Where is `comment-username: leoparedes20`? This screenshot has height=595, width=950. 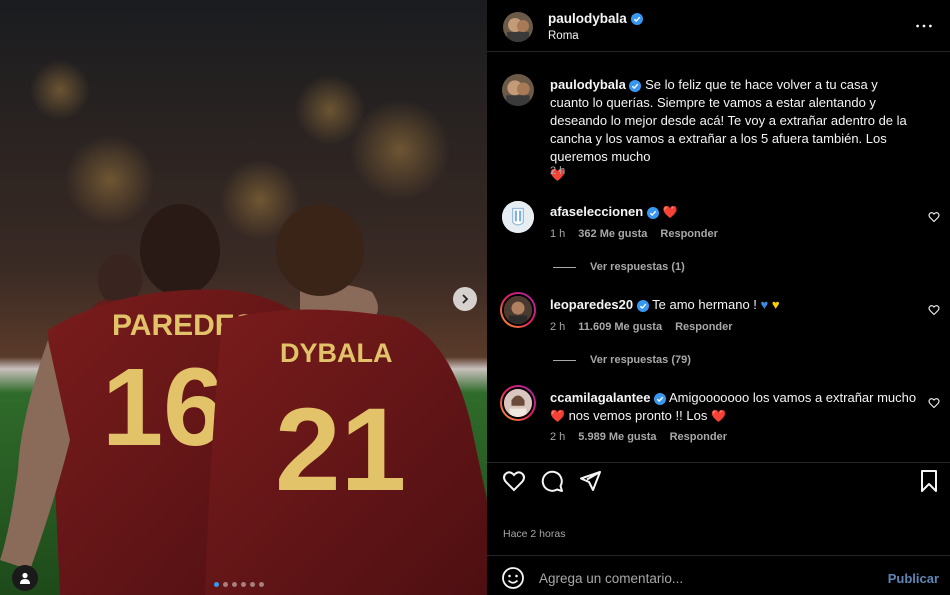
comment-username: leoparedes20 is located at coordinates (591, 304).